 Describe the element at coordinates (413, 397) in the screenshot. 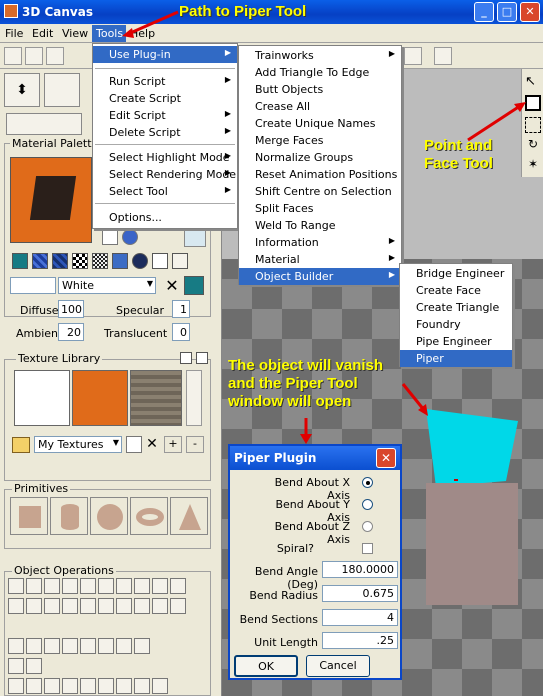

I see `arrow-to-object` at that location.